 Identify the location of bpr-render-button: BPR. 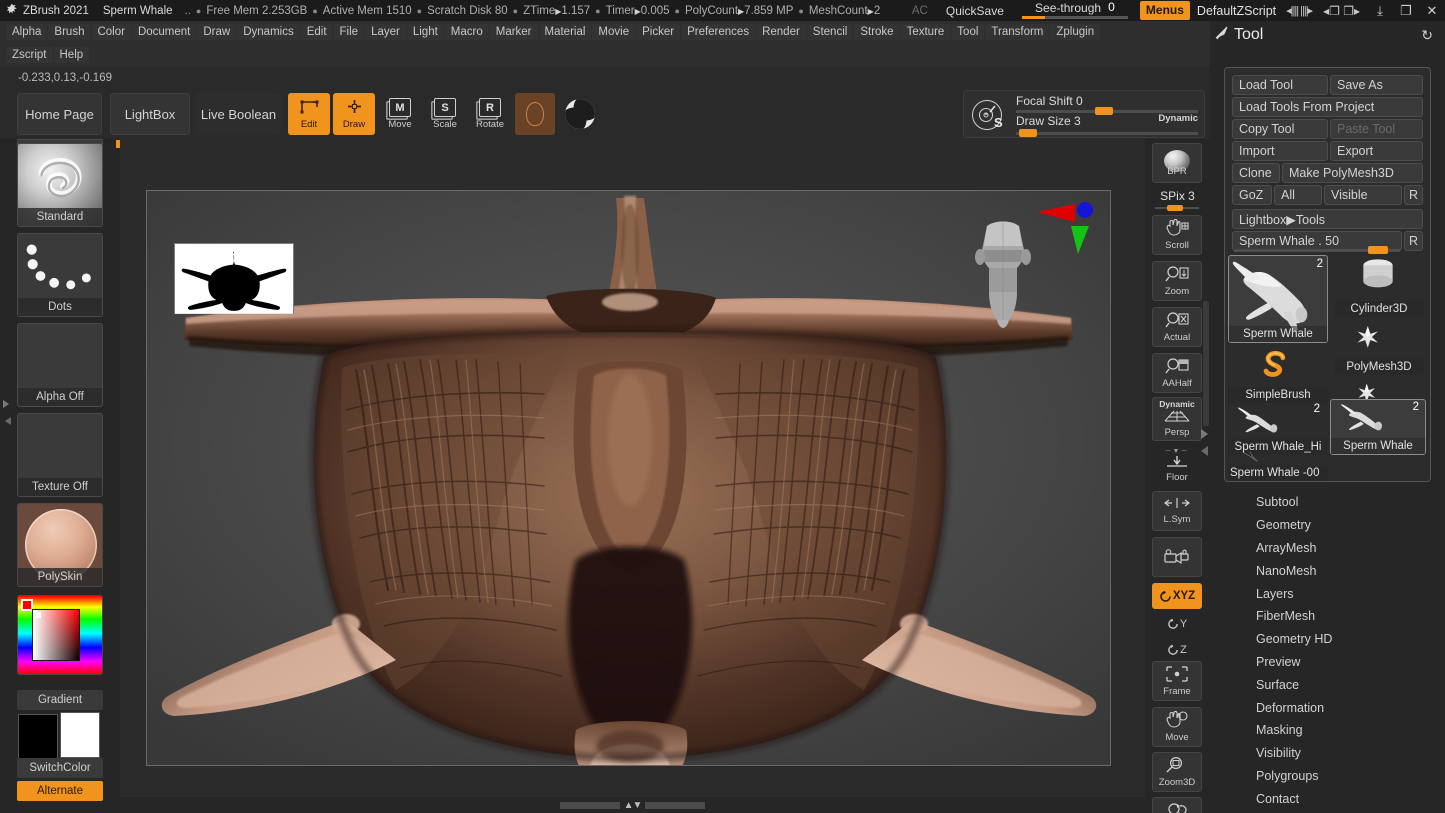
(1177, 163).